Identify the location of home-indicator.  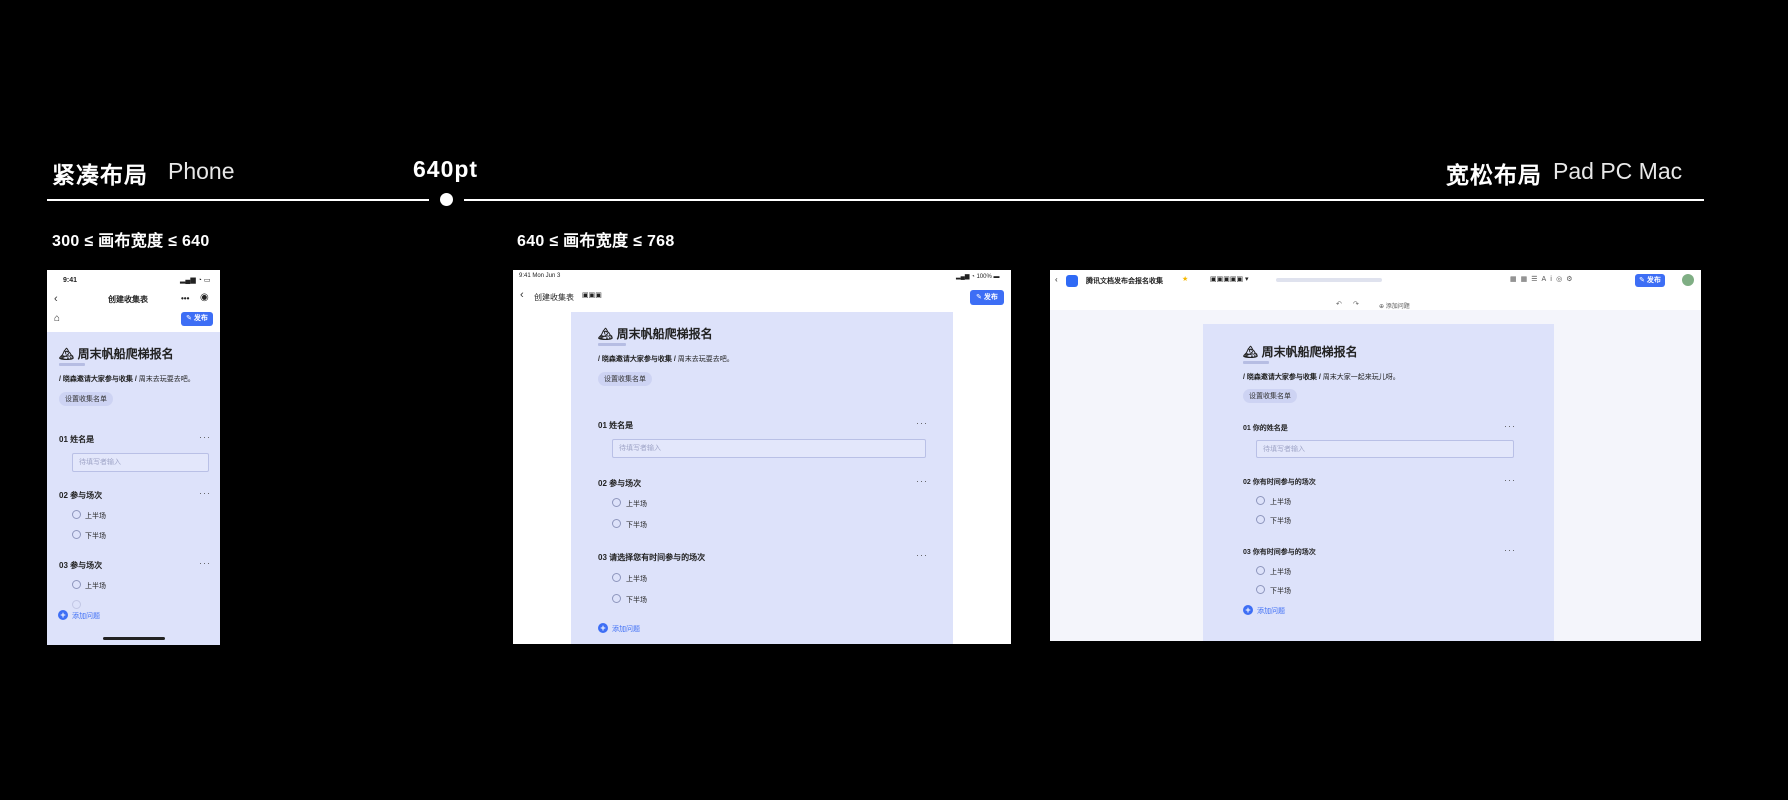
(134, 638).